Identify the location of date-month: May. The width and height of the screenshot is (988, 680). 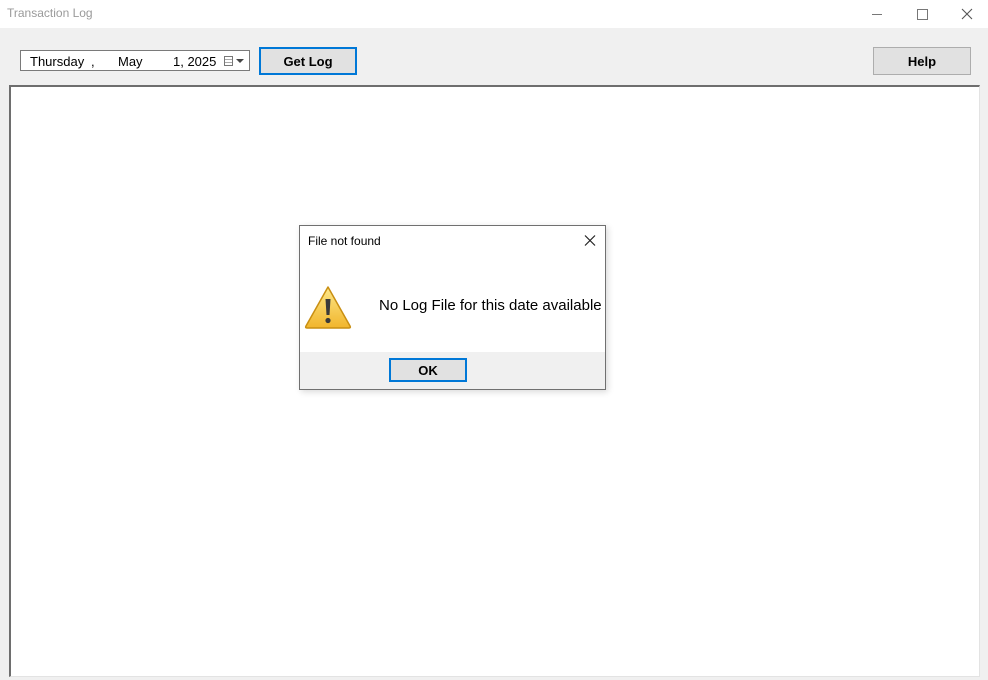
(130, 61).